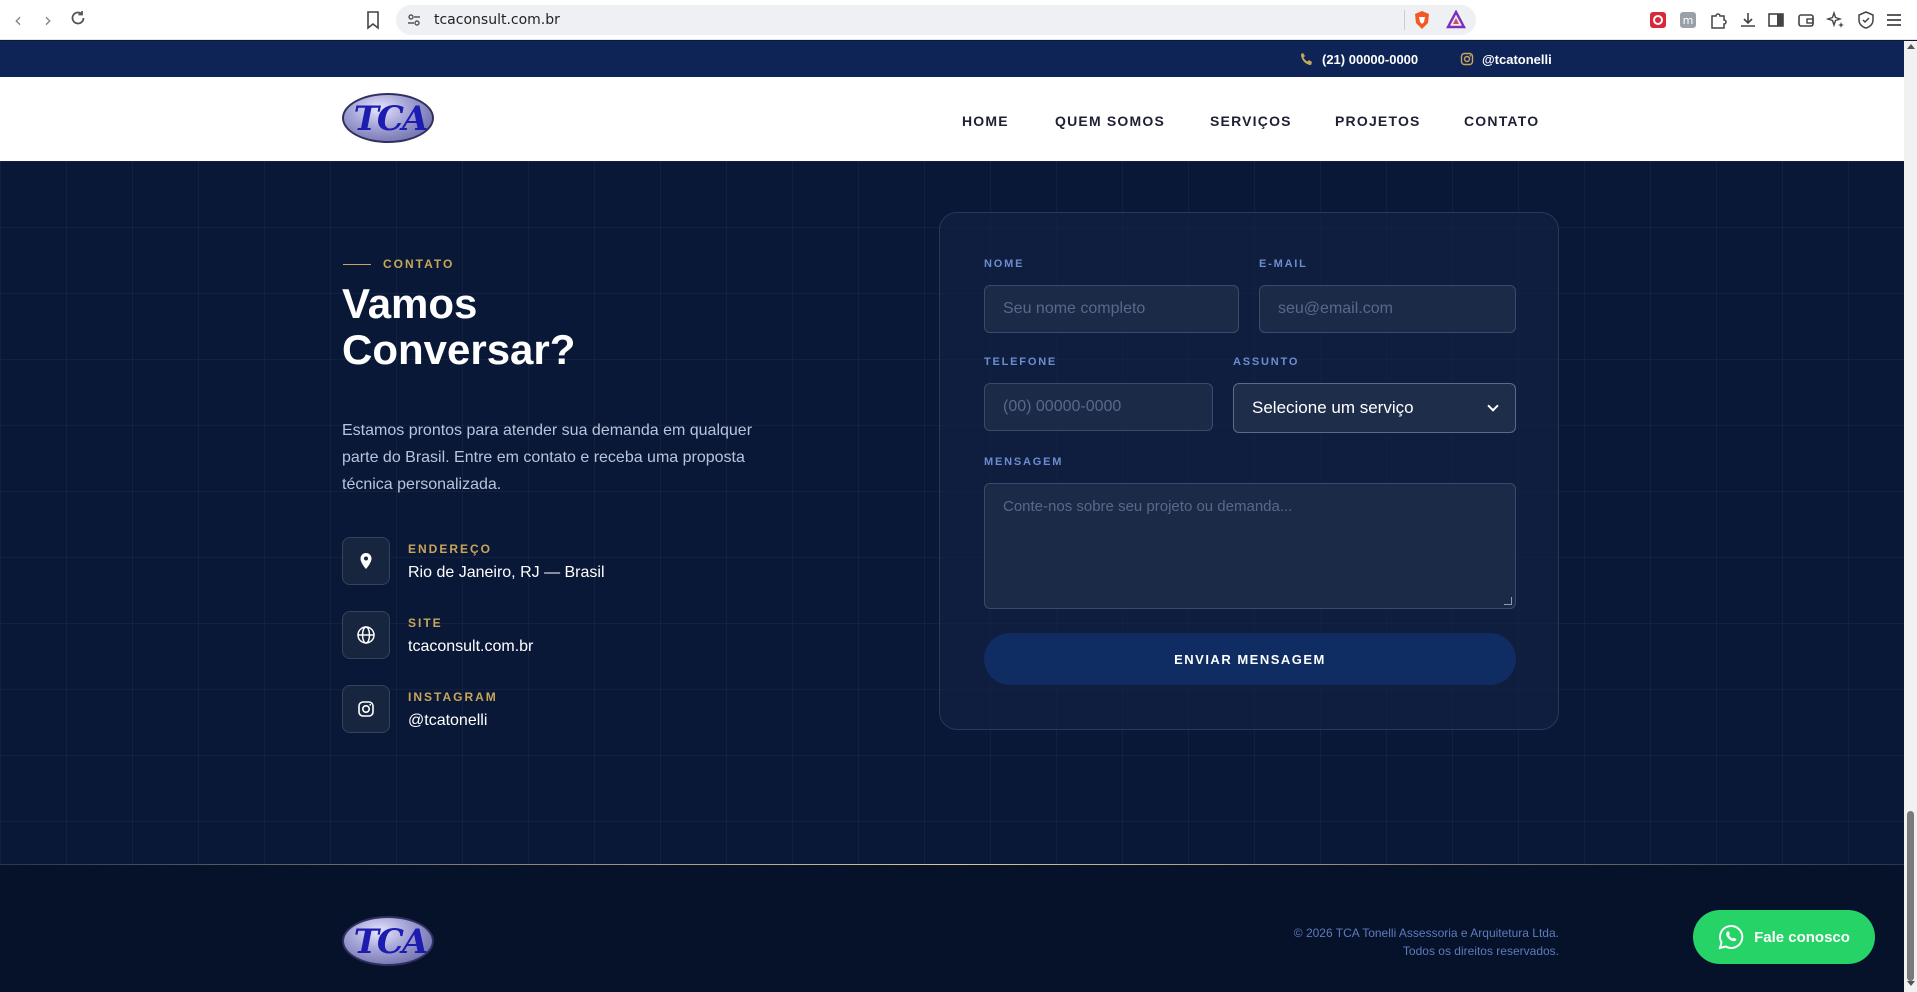 This screenshot has width=1917, height=992. Describe the element at coordinates (1866, 20) in the screenshot. I see `vpn-shield-icon` at that location.